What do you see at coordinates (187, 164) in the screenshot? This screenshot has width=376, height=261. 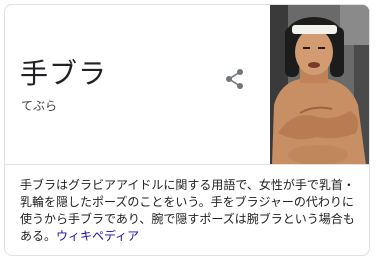 I see `section-divider` at bounding box center [187, 164].